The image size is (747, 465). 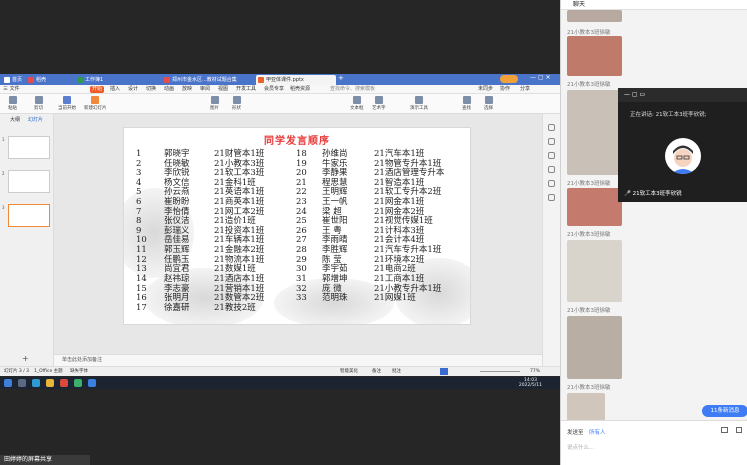 I want to click on tab-docer: 稻壳, so click(x=36, y=80).